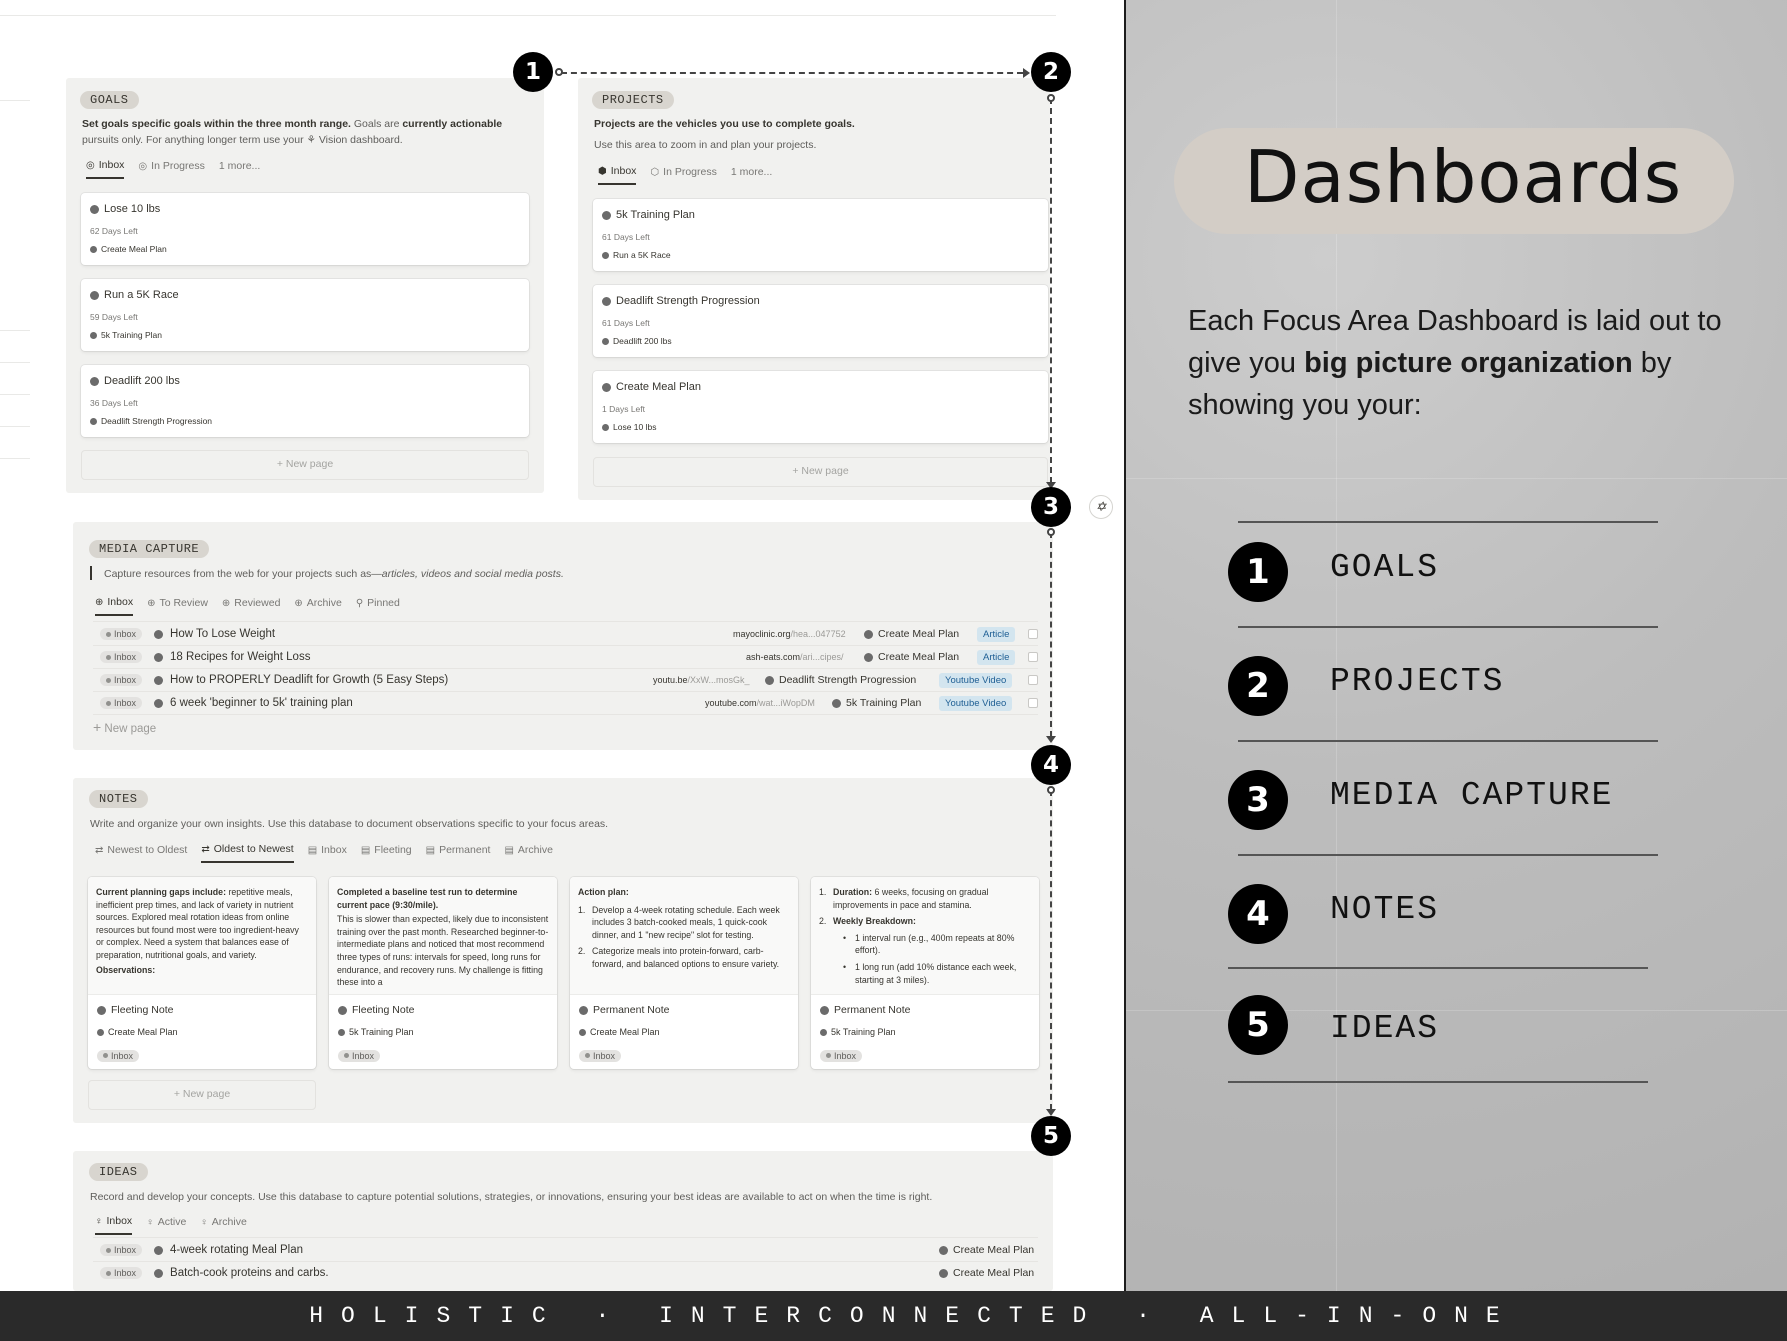 The image size is (1787, 1341). Describe the element at coordinates (528, 15) in the screenshot. I see `top-divider` at that location.